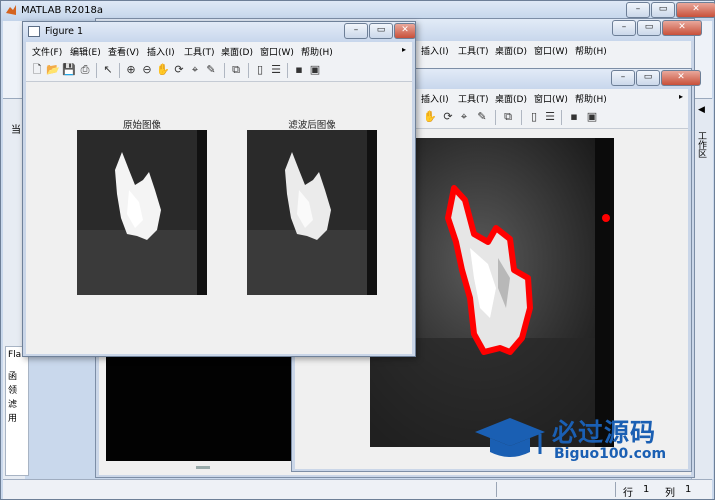 The width and height of the screenshot is (715, 500). Describe the element at coordinates (64, 31) in the screenshot. I see `figure-1-title: Figure 1` at that location.